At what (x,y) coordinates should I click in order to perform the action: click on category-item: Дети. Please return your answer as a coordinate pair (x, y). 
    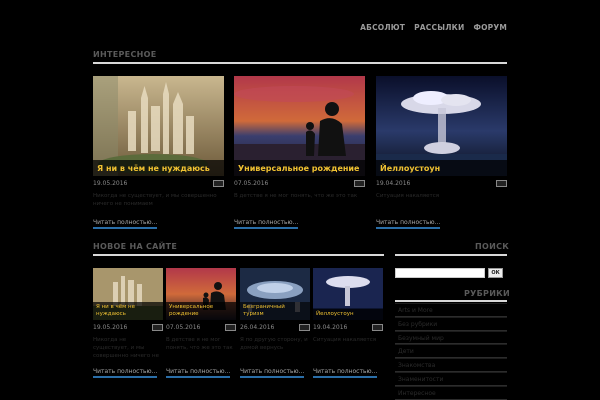
    Looking at the image, I should click on (451, 351).